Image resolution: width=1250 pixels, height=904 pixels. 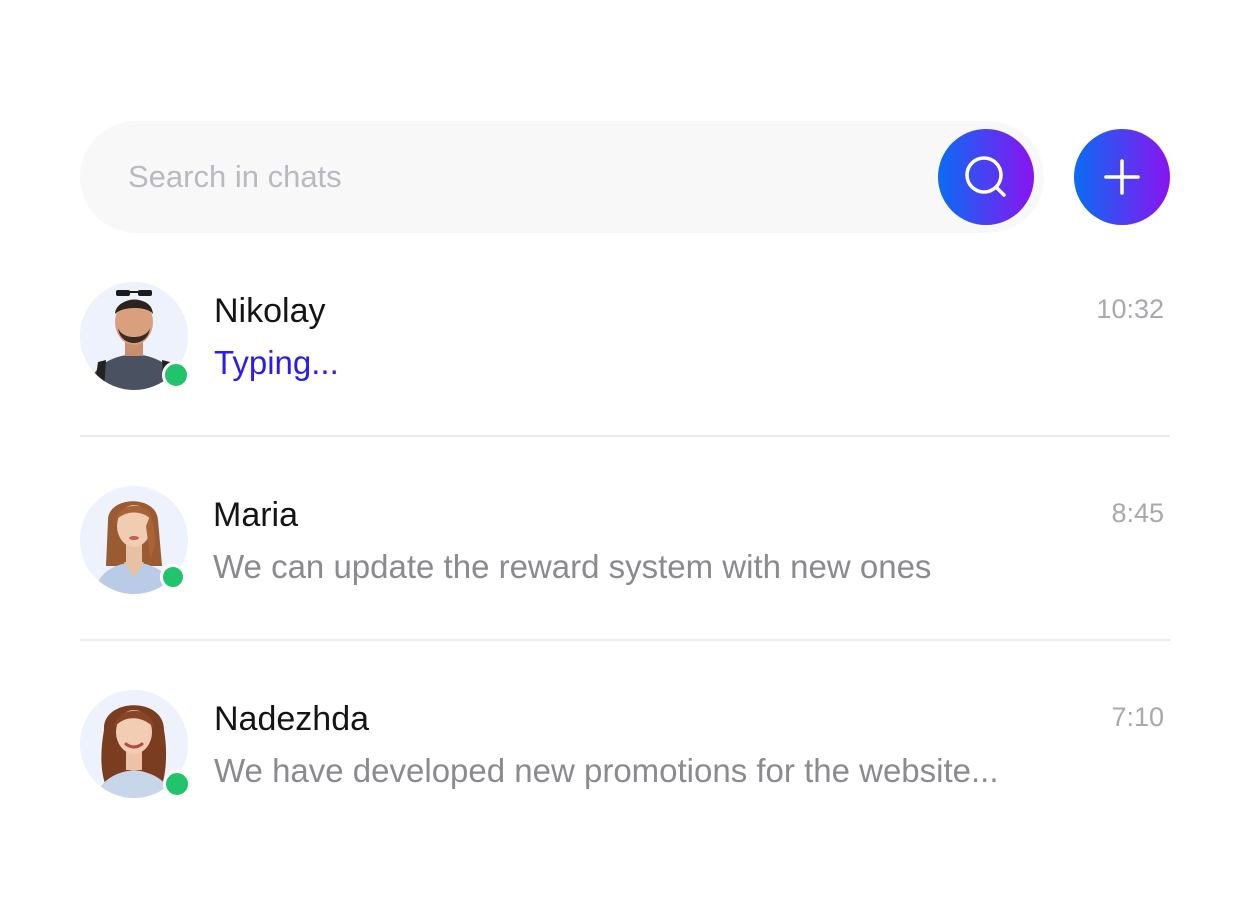 What do you see at coordinates (1130, 309) in the screenshot?
I see `chat-time: 10:32` at bounding box center [1130, 309].